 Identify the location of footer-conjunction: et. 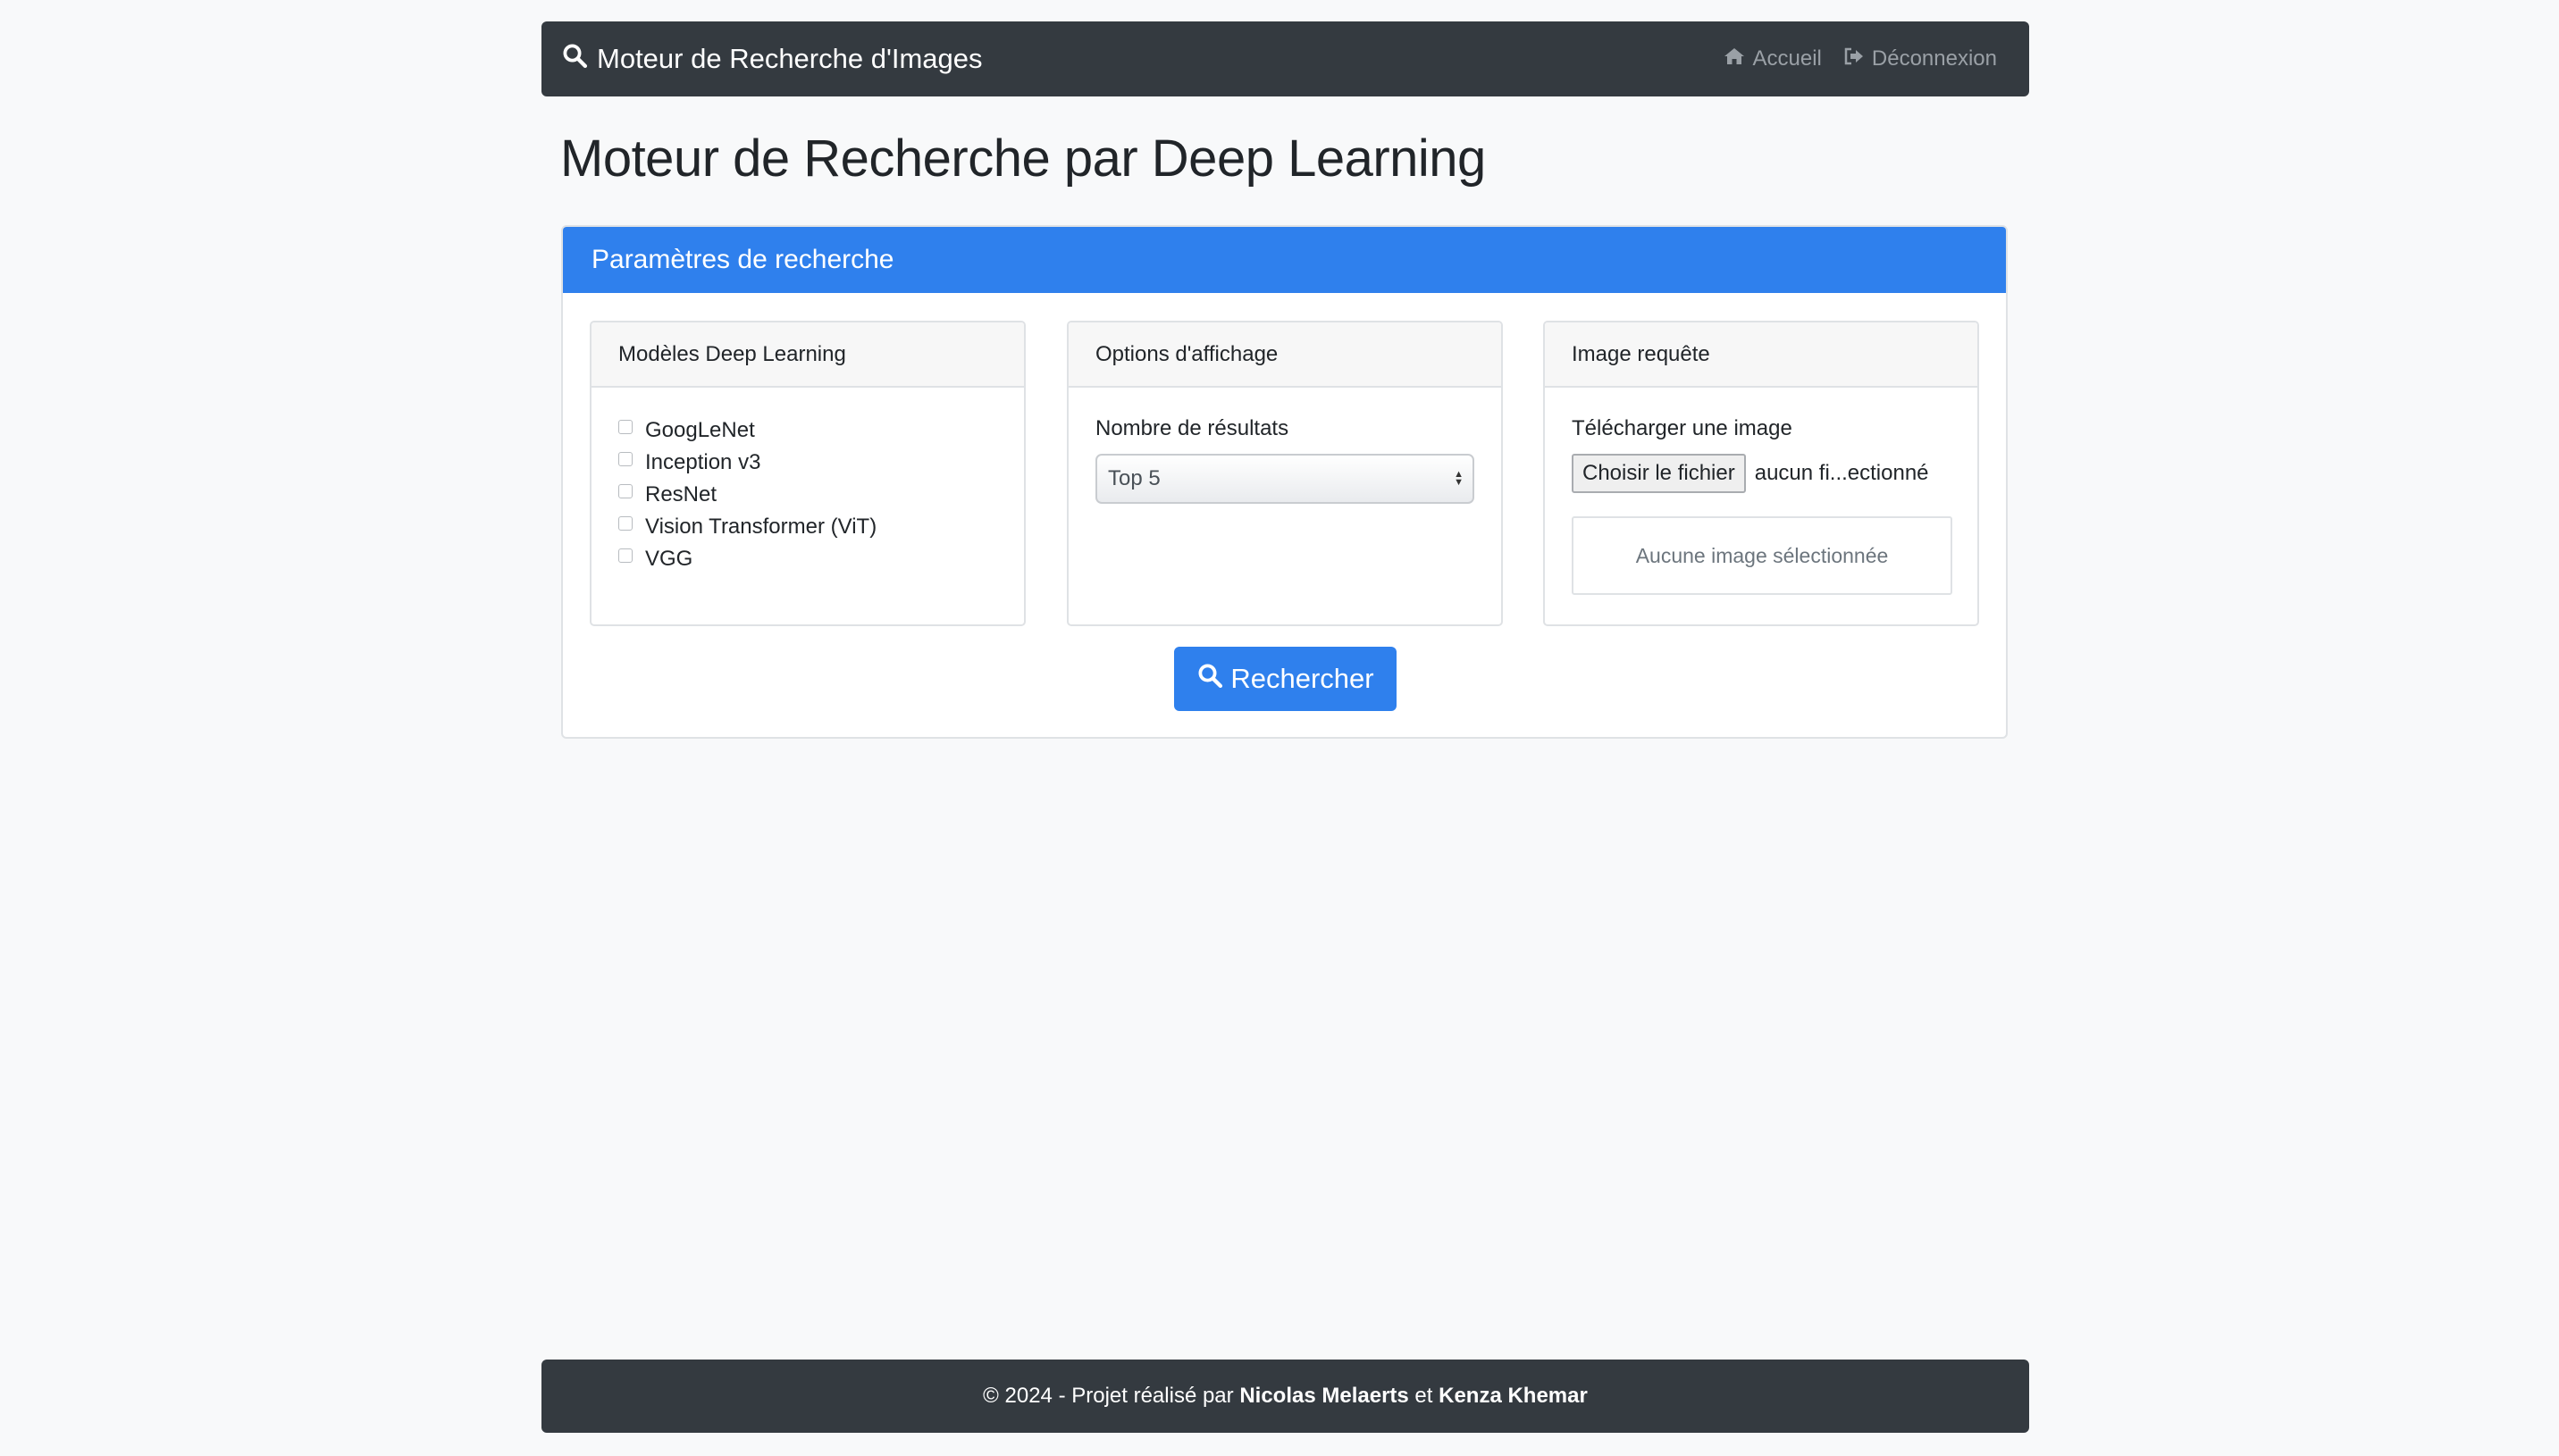
(1424, 1396).